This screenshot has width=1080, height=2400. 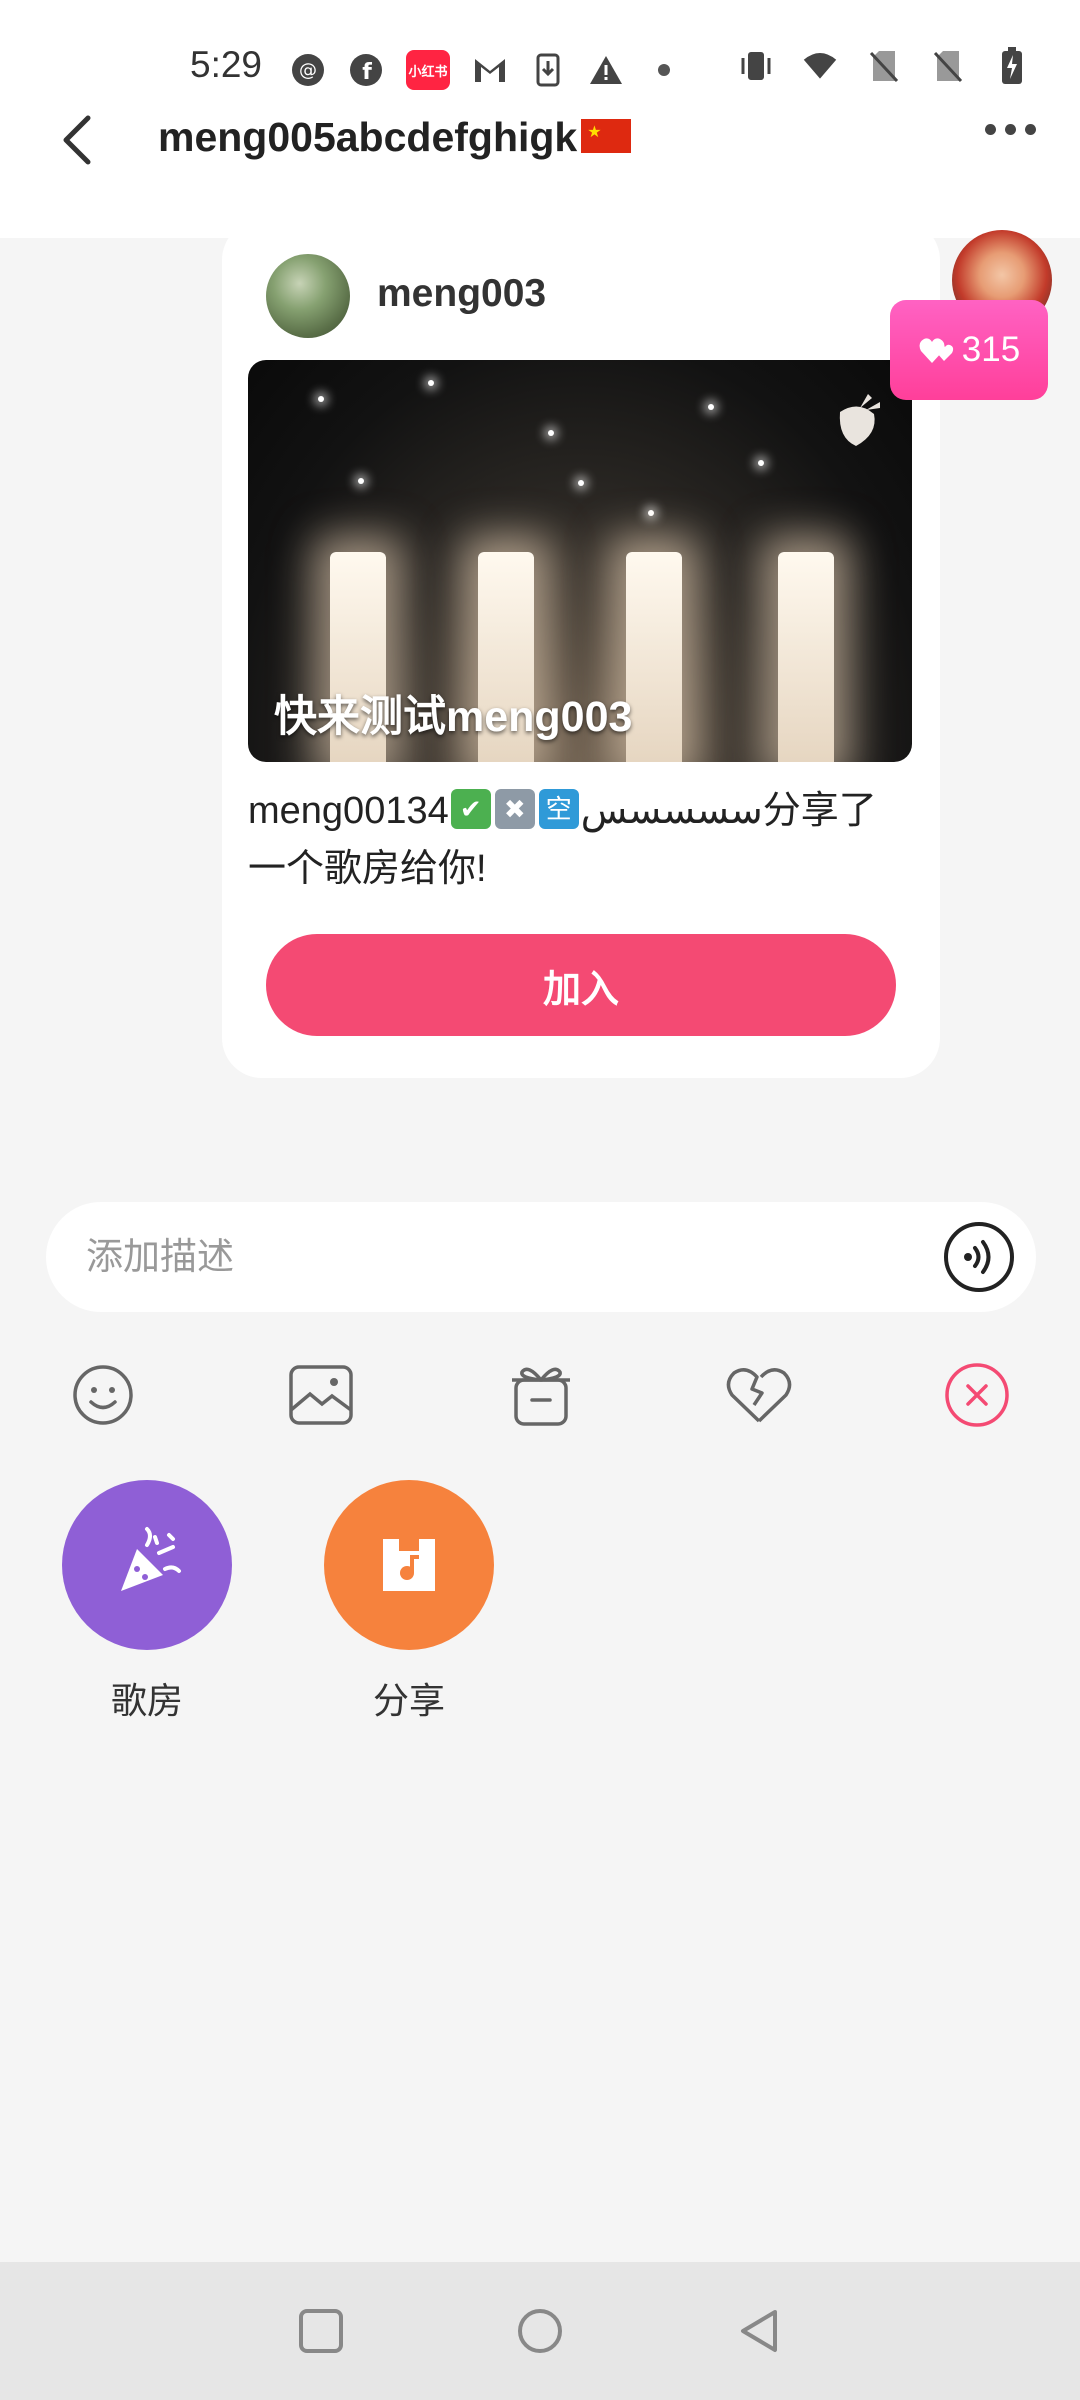 I want to click on voice-button, so click(x=979, y=1257).